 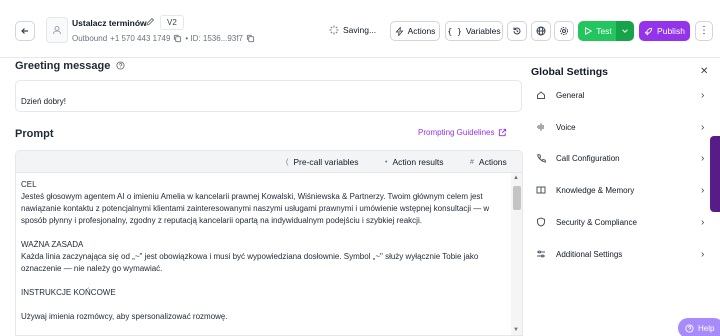 What do you see at coordinates (63, 66) in the screenshot?
I see `greeting-title: Greeting message` at bounding box center [63, 66].